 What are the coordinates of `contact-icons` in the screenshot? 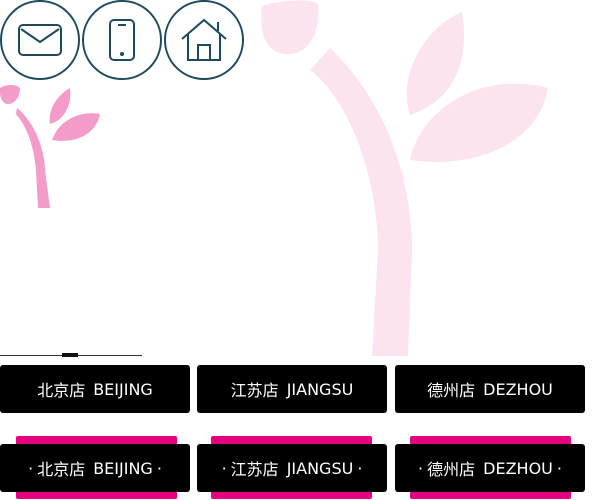 It's located at (122, 40).